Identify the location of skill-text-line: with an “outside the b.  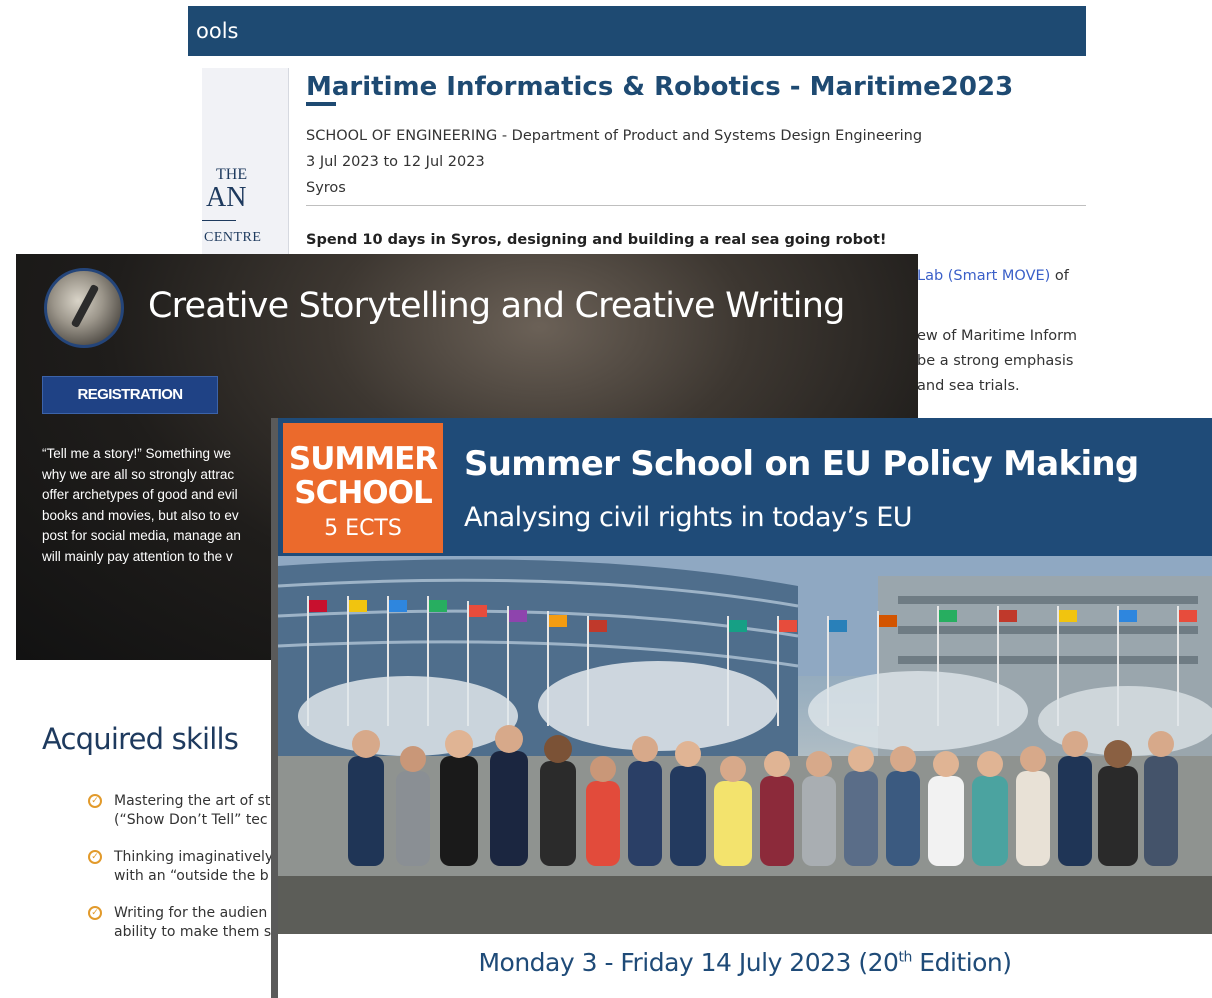
(191, 876).